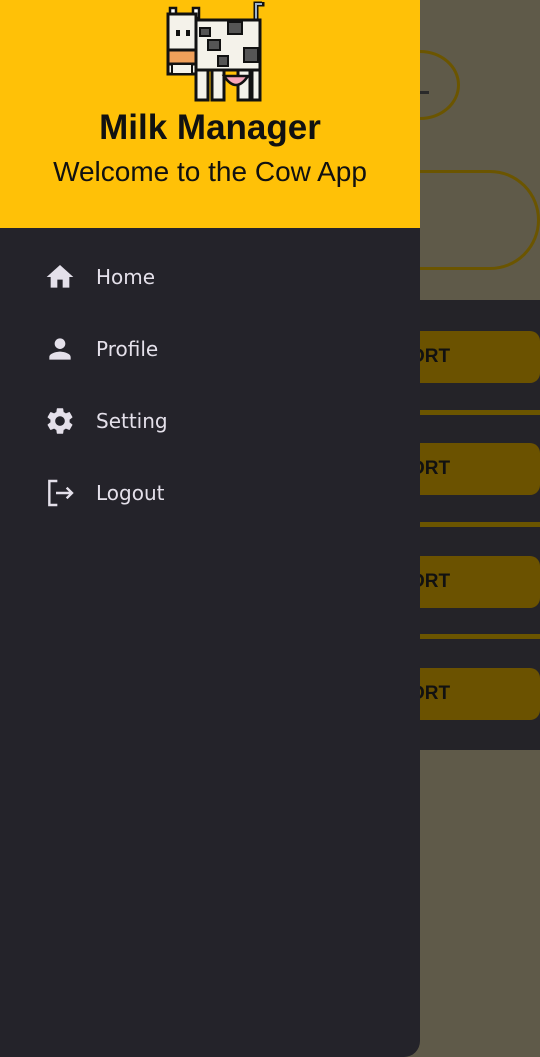 Image resolution: width=540 pixels, height=1057 pixels. What do you see at coordinates (60, 349) in the screenshot?
I see `person-icon` at bounding box center [60, 349].